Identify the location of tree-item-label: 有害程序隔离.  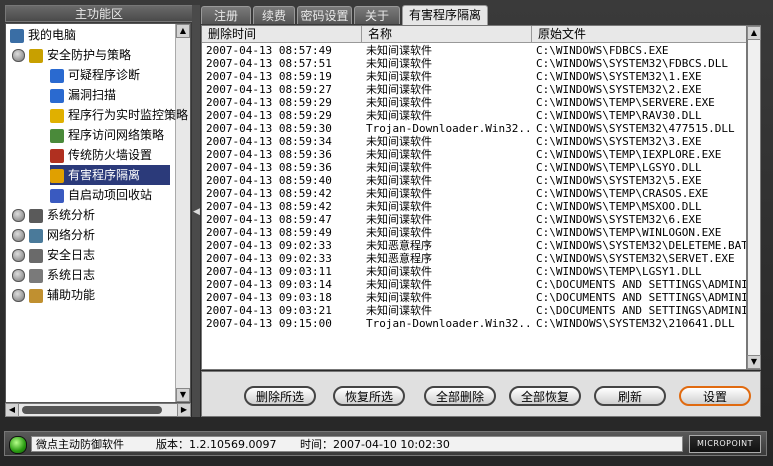
(104, 175).